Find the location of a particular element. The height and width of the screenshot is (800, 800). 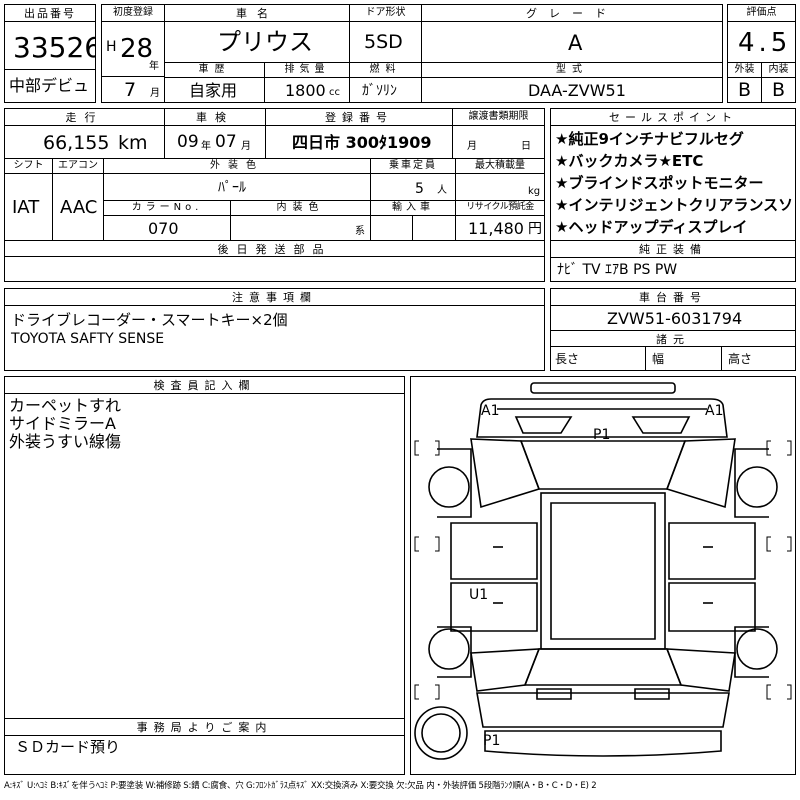

car-name-label-cell: 車名 is located at coordinates (257, 13).